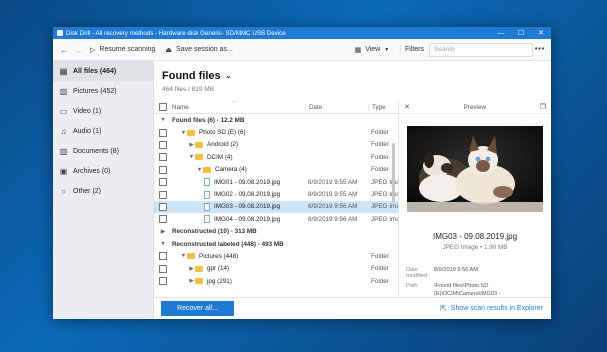 The height and width of the screenshot is (352, 607). Describe the element at coordinates (96, 151) in the screenshot. I see `sidebar-item-label: Documents (8)` at that location.